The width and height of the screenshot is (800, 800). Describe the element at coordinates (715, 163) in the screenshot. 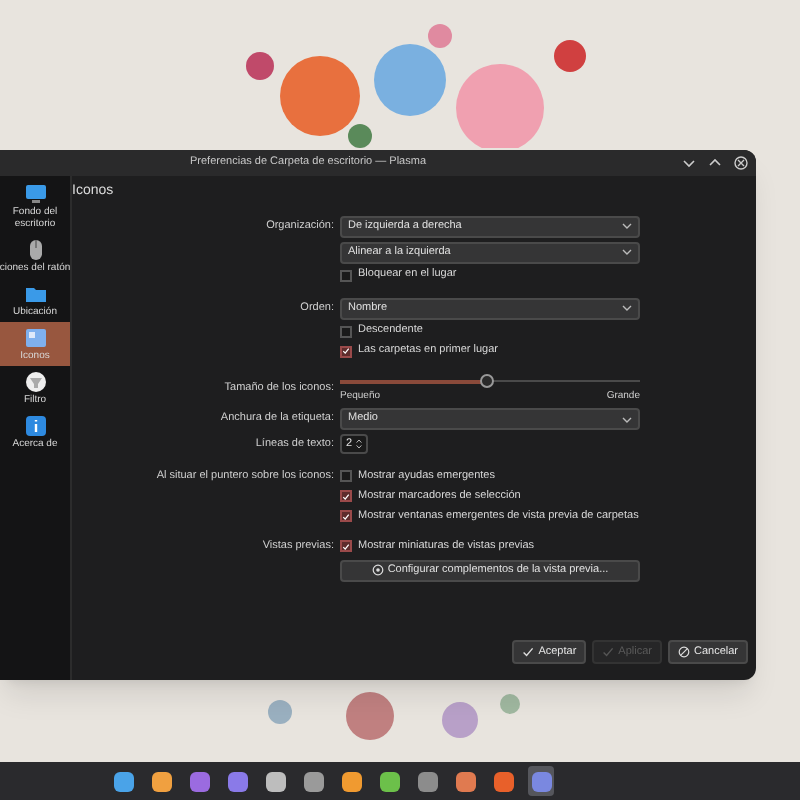

I see `maximize-icon` at that location.